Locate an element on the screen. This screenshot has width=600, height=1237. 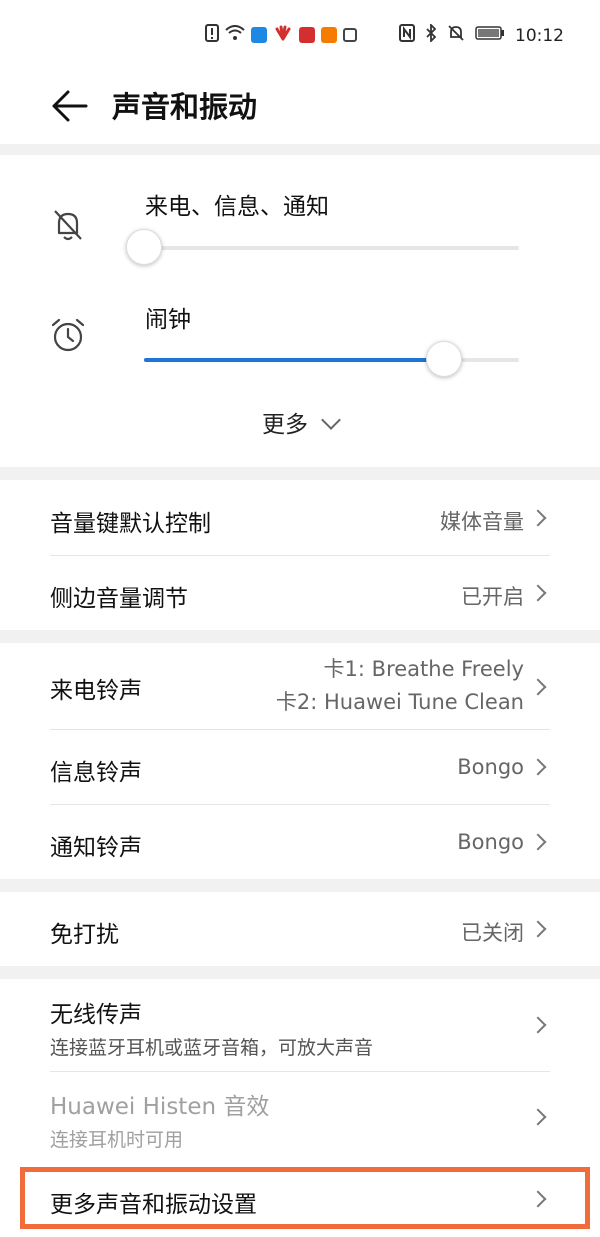
list-item-volume-key-control: 音量键默认控制 媒体音量 is located at coordinates (300, 517).